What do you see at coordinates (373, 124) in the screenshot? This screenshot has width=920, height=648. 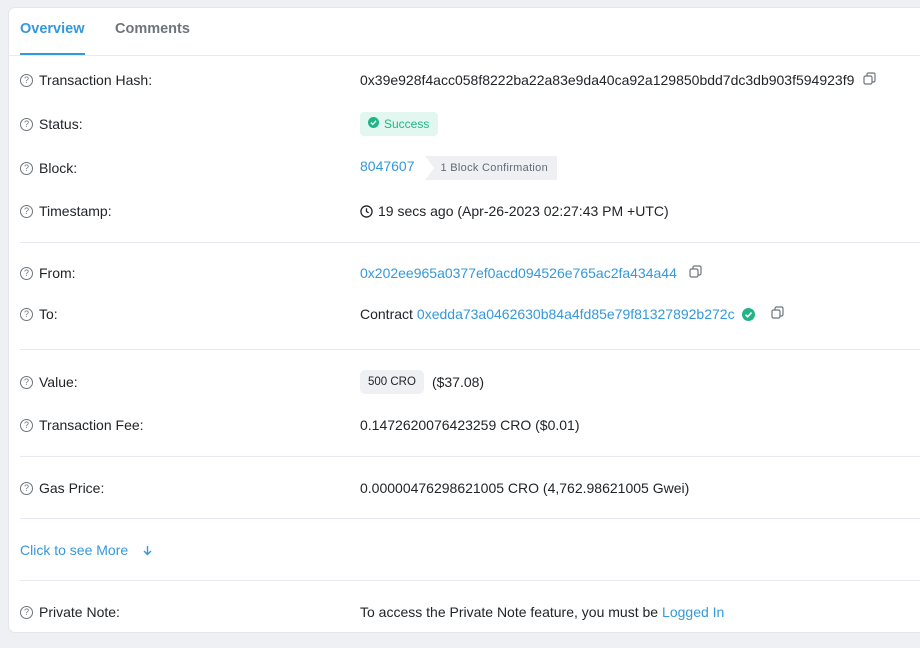 I see `check-circle-icon` at bounding box center [373, 124].